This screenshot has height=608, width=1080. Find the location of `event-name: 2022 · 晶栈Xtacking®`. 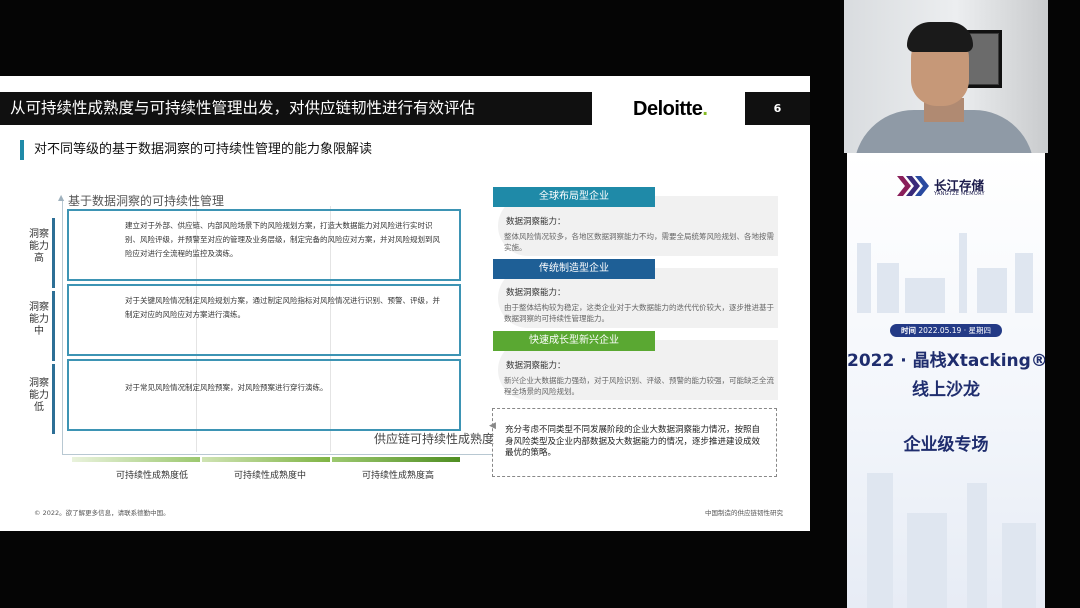

event-name: 2022 · 晶栈Xtacking® is located at coordinates (946, 361).